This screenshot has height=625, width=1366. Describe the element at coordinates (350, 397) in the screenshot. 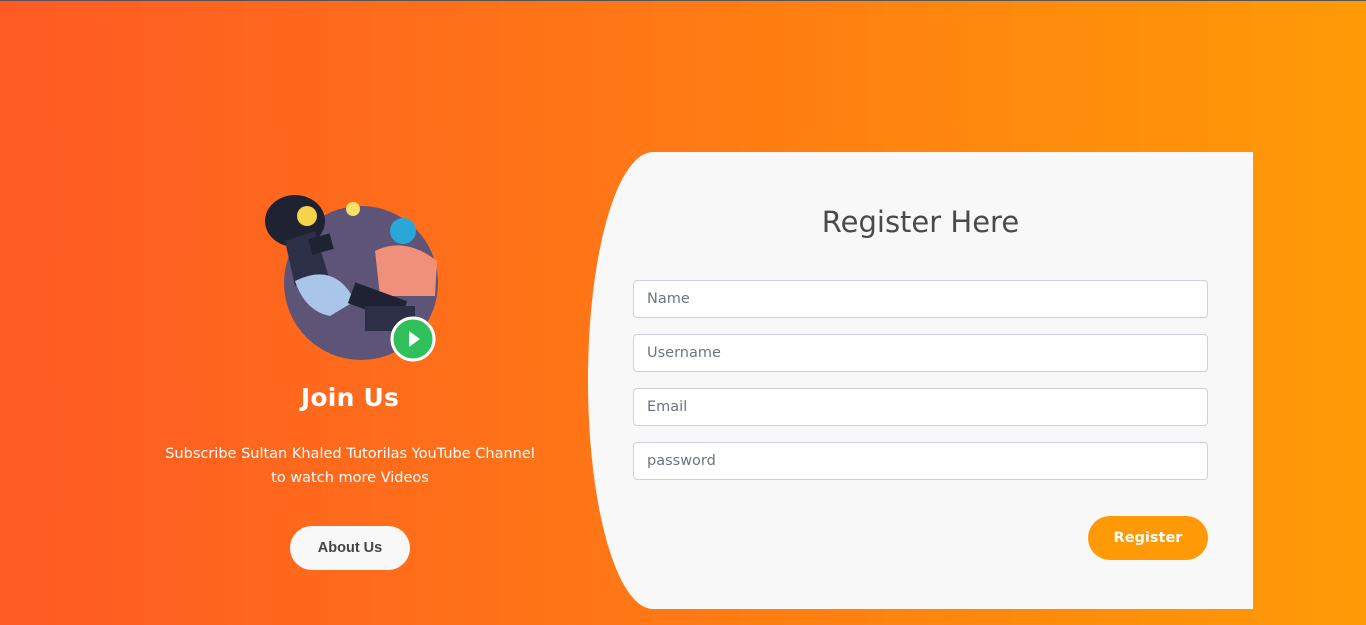

I see `join-title: Join Us` at that location.